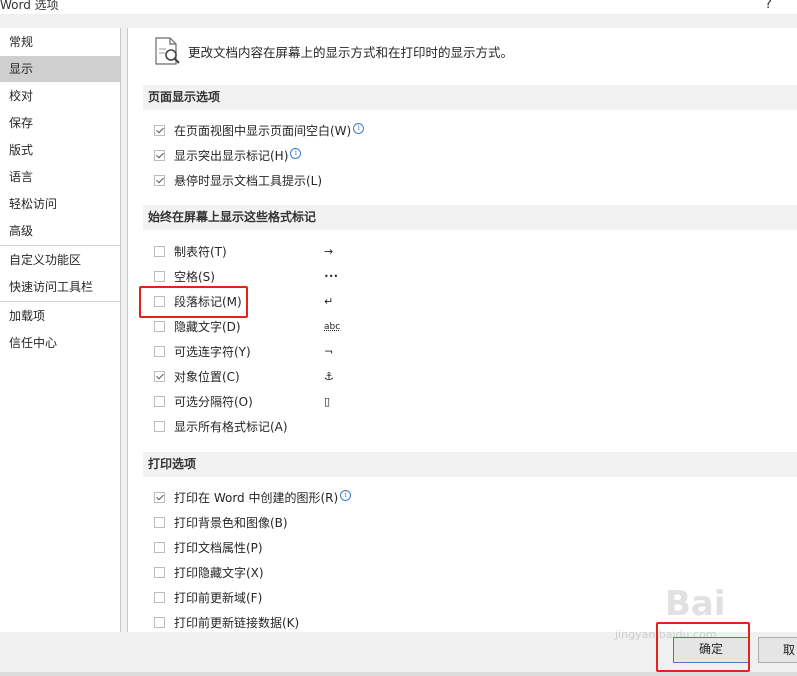 The image size is (797, 676). I want to click on sidebar-item-trust-center: 信任中心, so click(60, 343).